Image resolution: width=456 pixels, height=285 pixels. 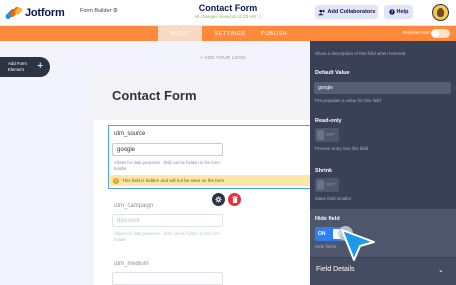 I want to click on user-avatar, so click(x=440, y=12).